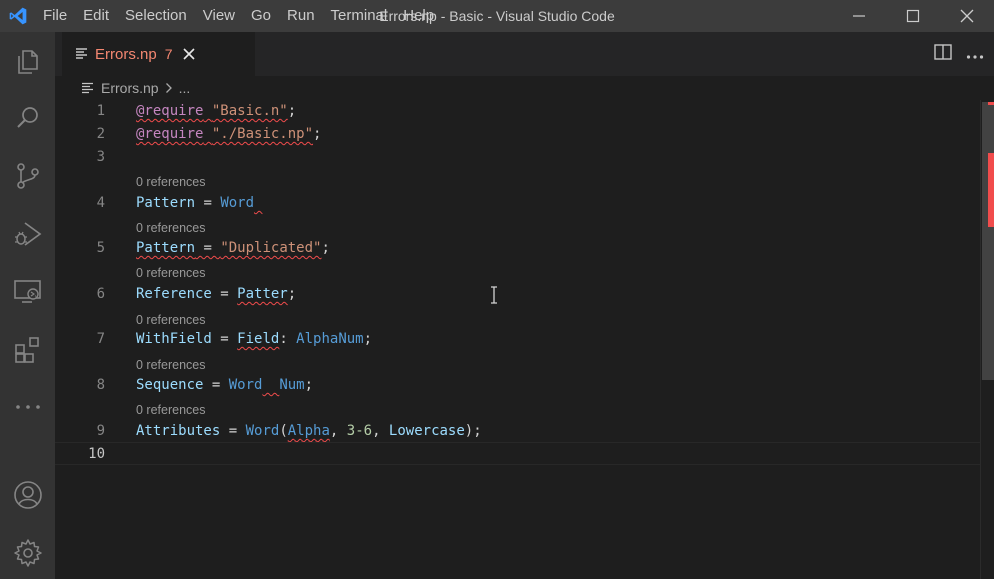 This screenshot has width=994, height=579. What do you see at coordinates (27, 407) in the screenshot?
I see `activity-more` at bounding box center [27, 407].